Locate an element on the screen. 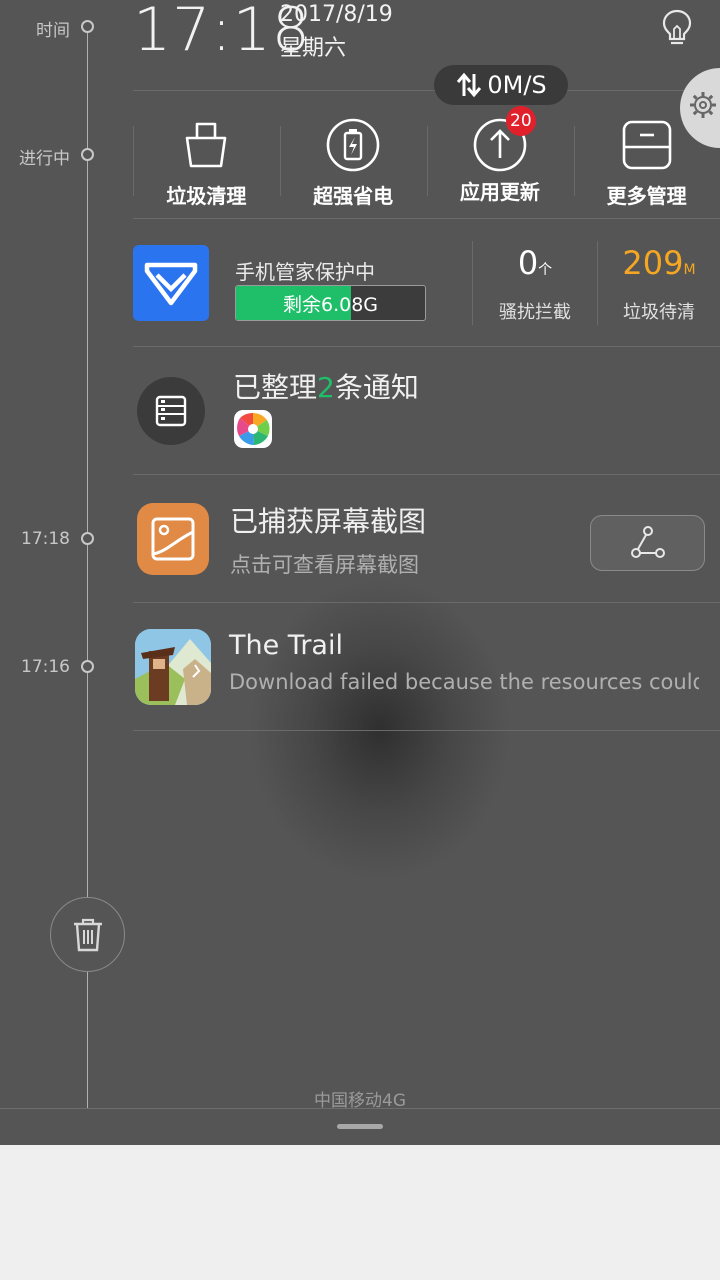  up-down-arrows-icon is located at coordinates (469, 85).